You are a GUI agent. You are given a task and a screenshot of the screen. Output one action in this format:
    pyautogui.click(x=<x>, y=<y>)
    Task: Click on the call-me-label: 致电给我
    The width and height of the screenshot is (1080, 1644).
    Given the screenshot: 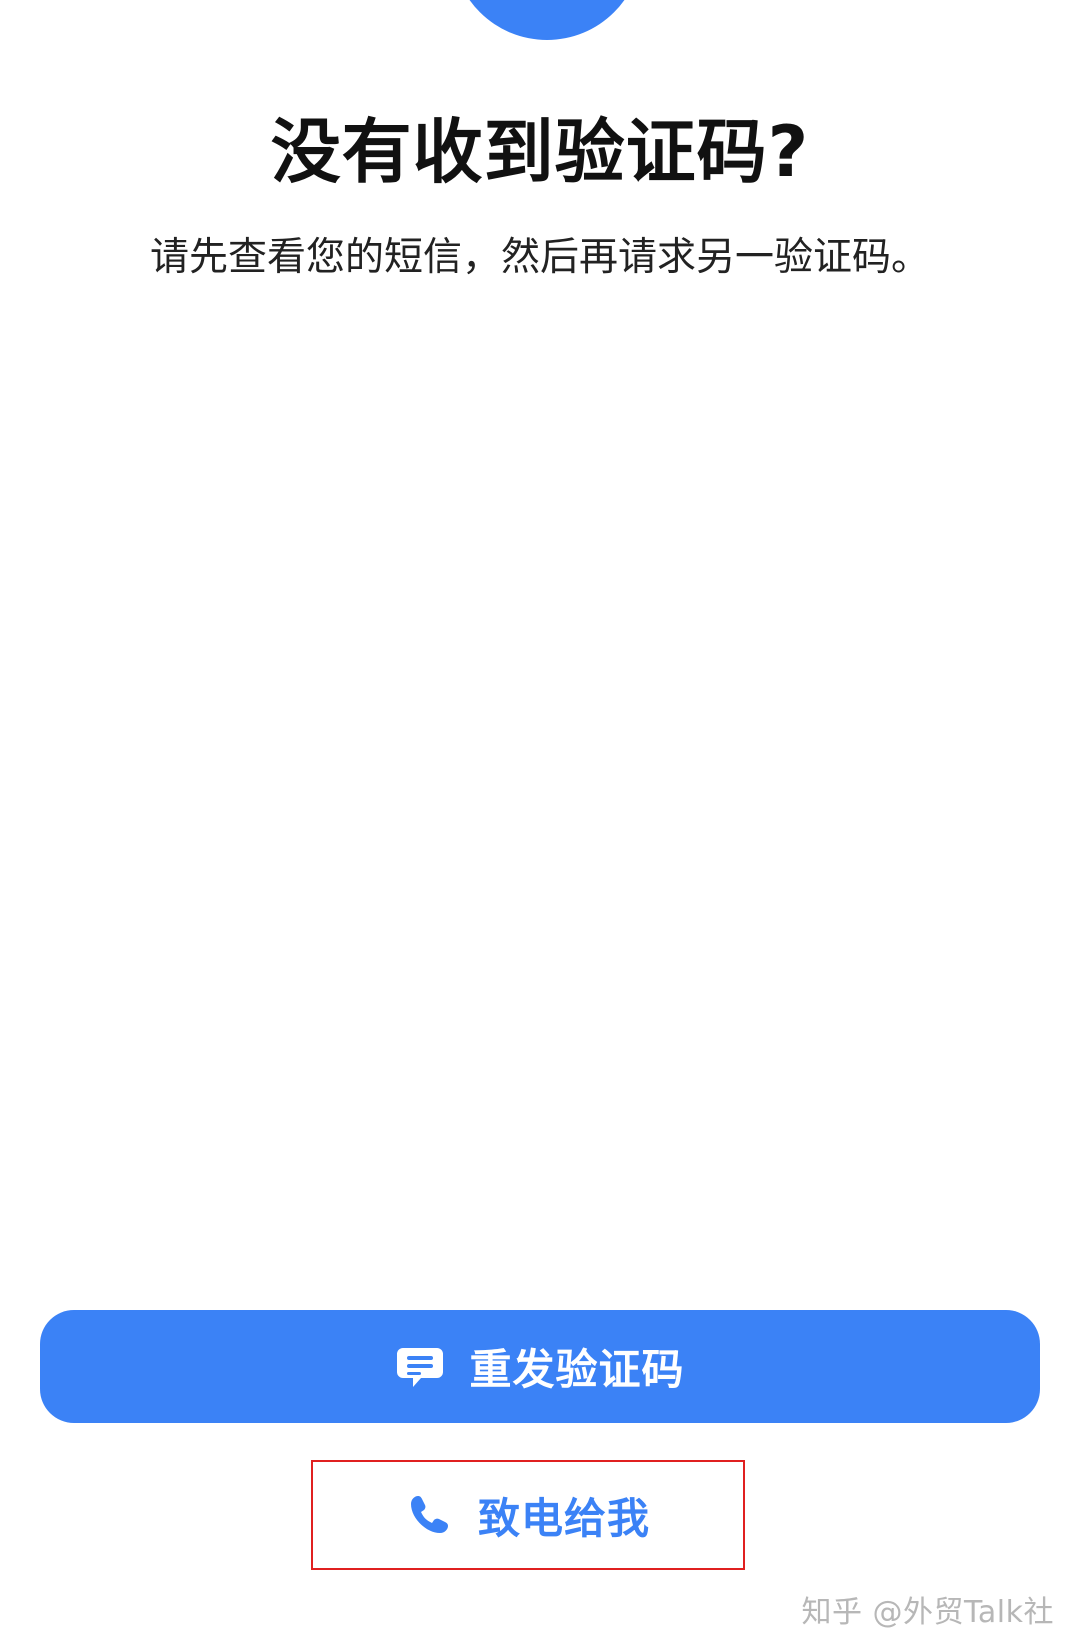 What is the action you would take?
    pyautogui.click(x=563, y=1518)
    